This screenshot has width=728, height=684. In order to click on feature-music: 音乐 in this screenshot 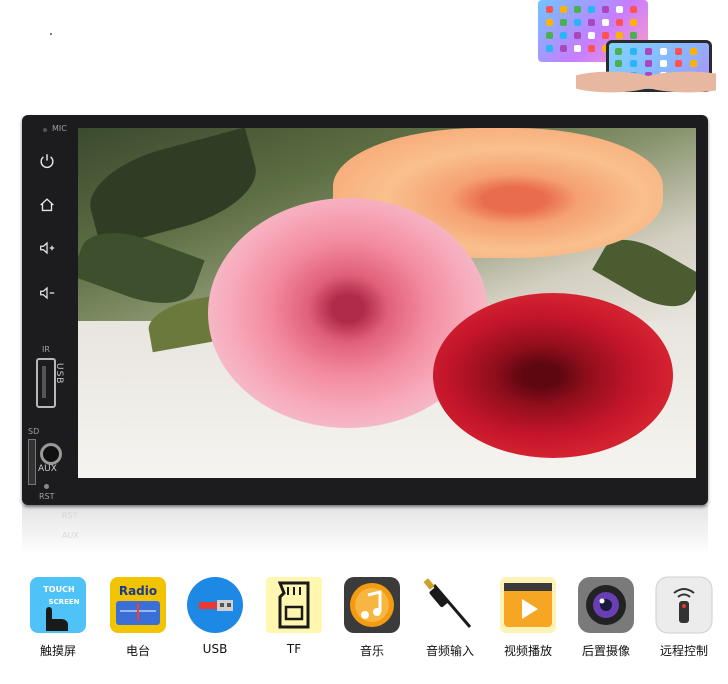, I will do `click(370, 617)`.